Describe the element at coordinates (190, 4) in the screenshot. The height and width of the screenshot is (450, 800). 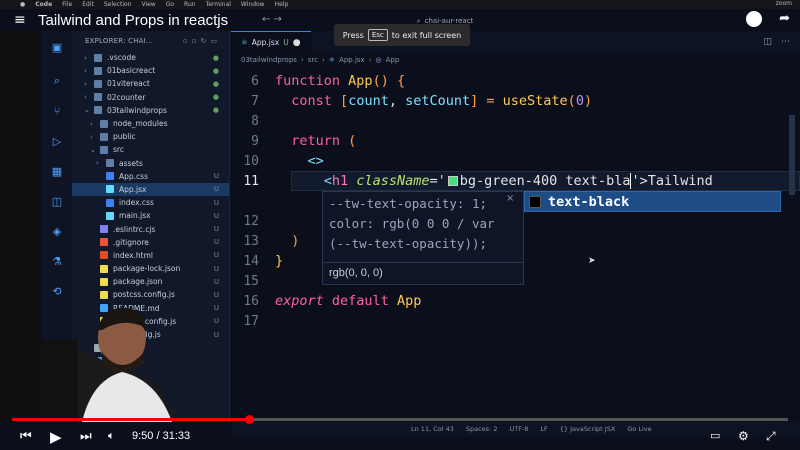
I see `menu-item: Run` at that location.